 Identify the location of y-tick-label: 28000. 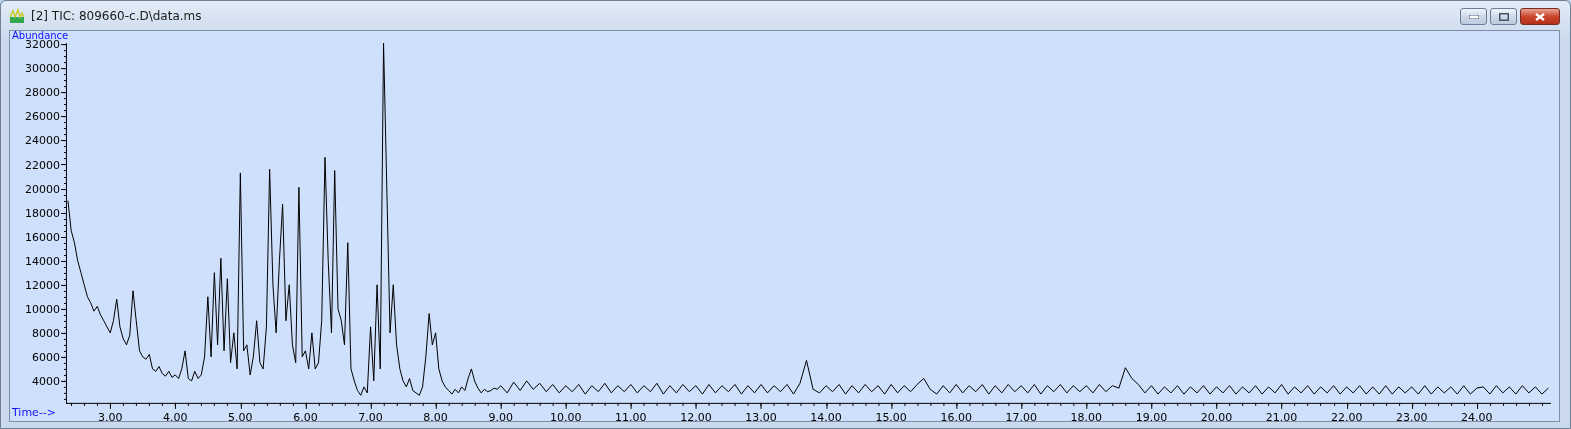
(42, 93).